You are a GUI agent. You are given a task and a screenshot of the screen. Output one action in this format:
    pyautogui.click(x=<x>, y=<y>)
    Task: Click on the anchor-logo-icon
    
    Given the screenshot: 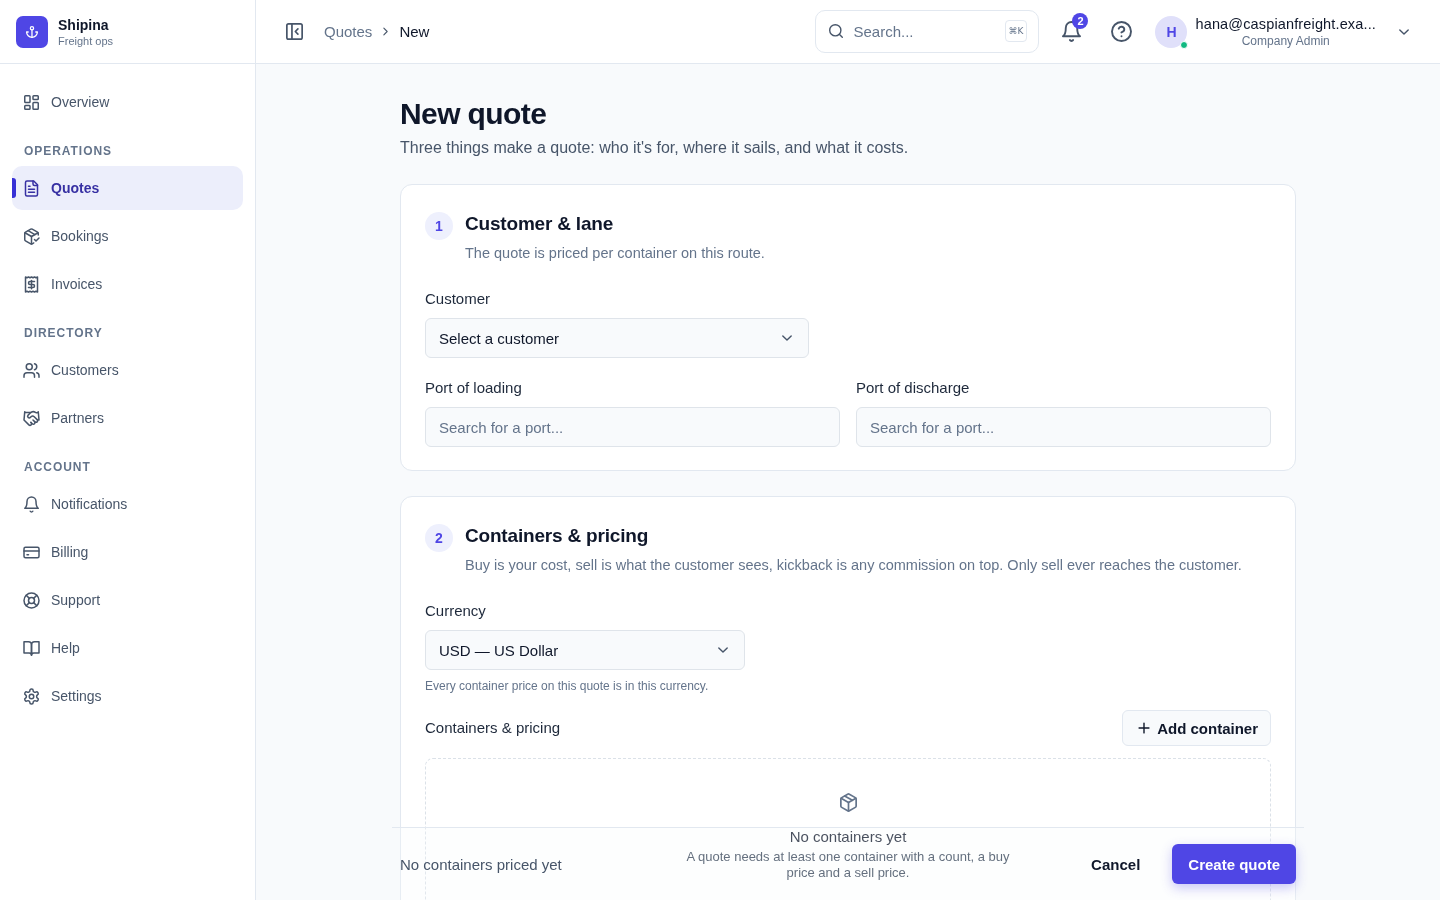 What is the action you would take?
    pyautogui.click(x=32, y=31)
    